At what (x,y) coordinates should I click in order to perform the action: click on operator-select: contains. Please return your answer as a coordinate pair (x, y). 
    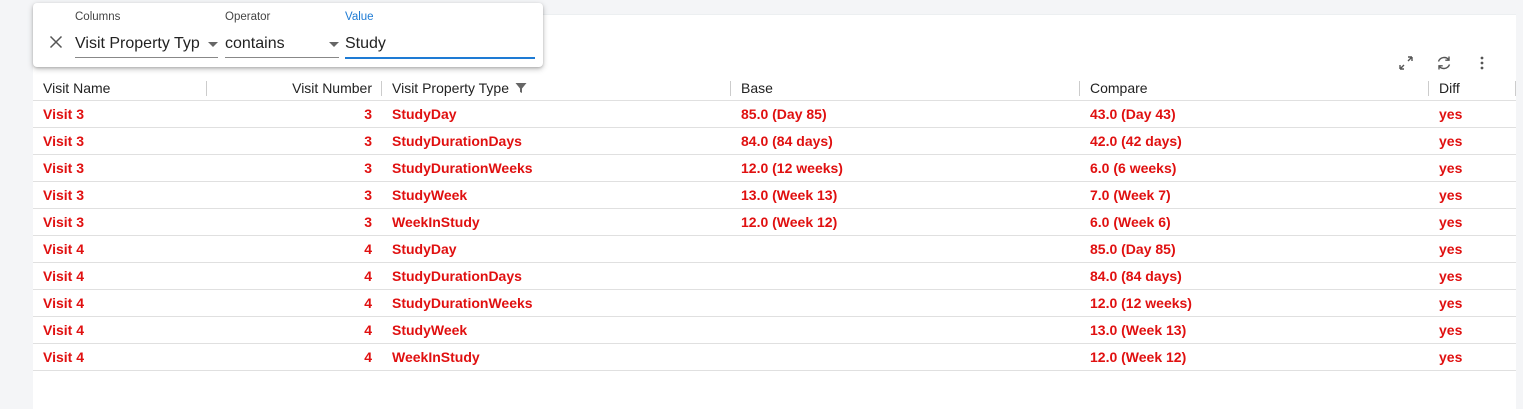
    Looking at the image, I should click on (282, 45).